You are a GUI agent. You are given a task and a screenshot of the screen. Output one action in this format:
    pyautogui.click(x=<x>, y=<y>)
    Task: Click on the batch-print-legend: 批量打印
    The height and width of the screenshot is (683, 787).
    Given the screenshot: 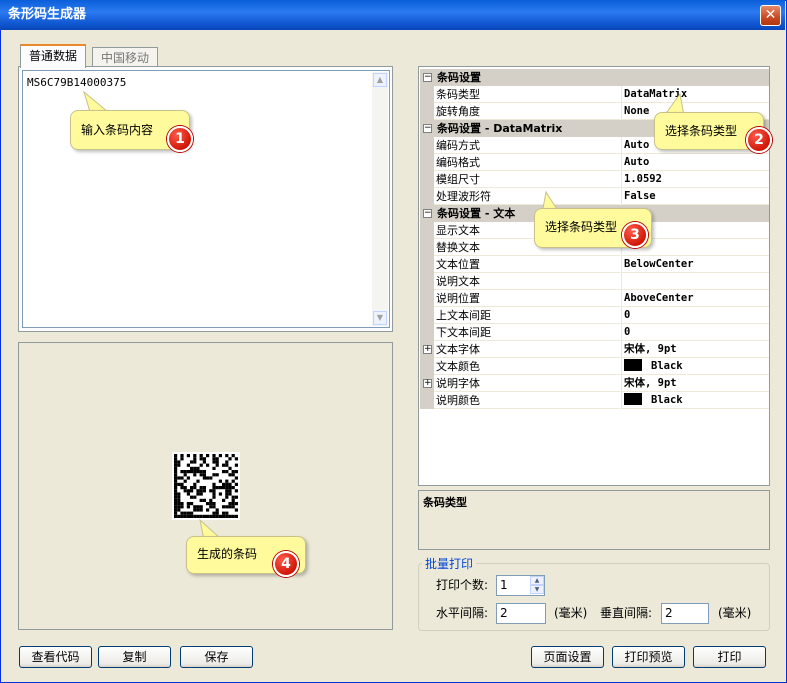 What is the action you would take?
    pyautogui.click(x=449, y=563)
    